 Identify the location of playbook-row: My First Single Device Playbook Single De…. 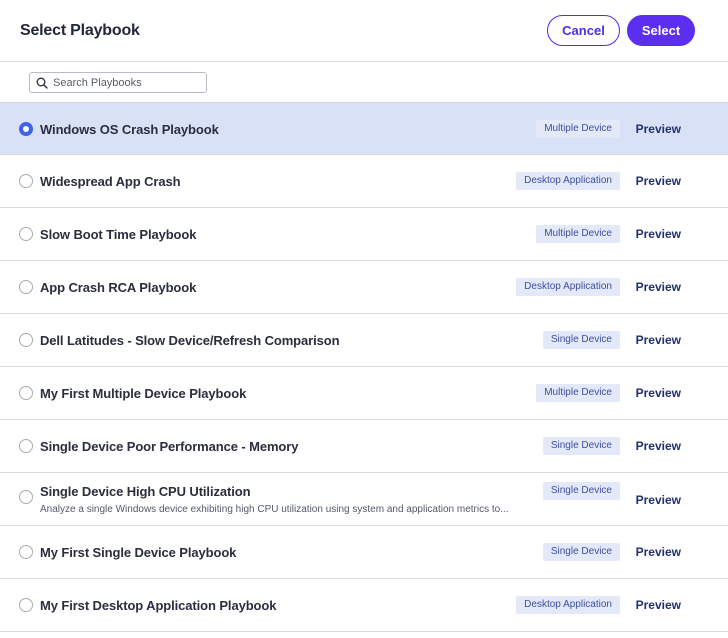
(364, 552).